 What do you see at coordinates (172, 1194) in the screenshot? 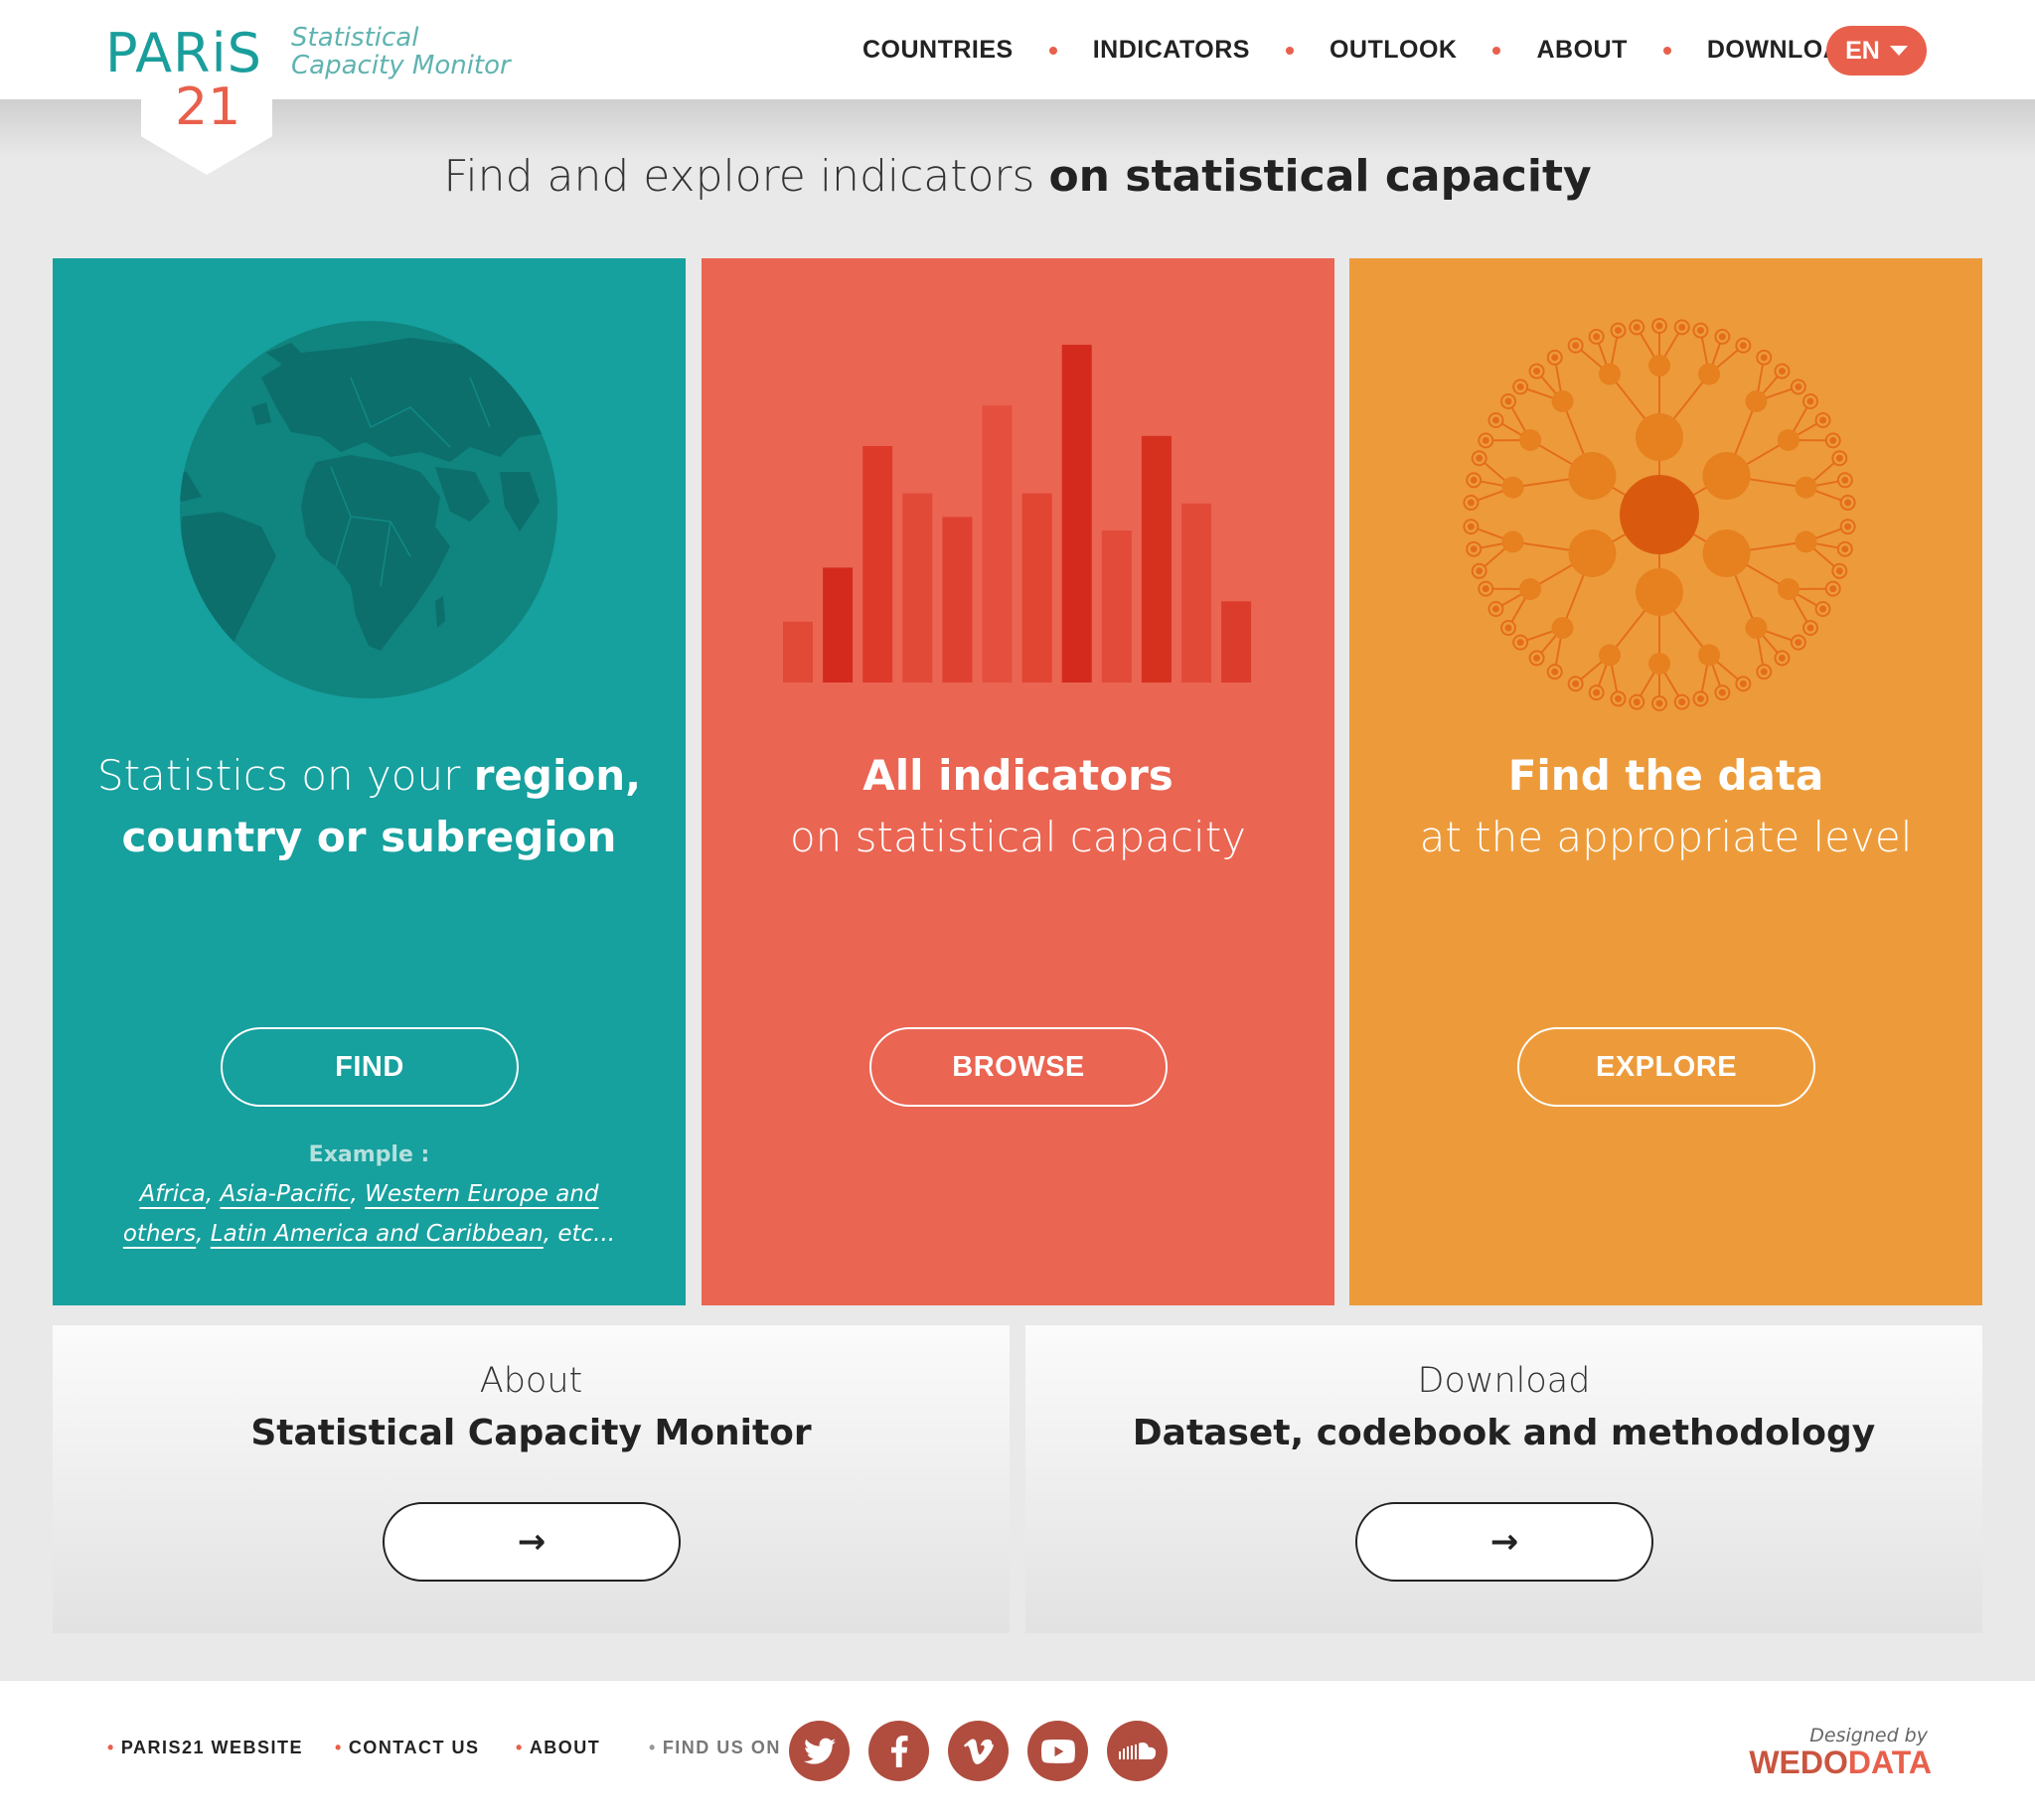
I see `example-link-africa: Africa` at bounding box center [172, 1194].